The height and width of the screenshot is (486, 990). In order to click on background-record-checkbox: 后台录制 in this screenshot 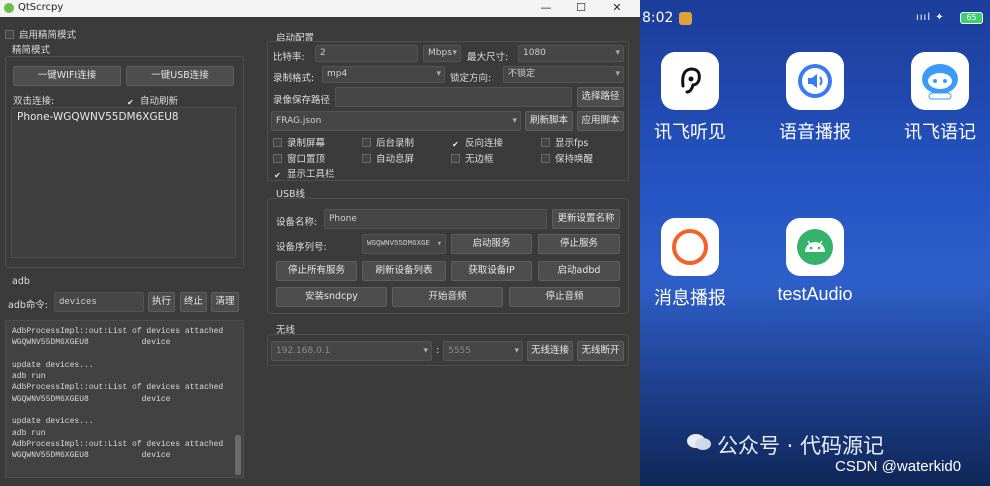, I will do `click(388, 142)`.